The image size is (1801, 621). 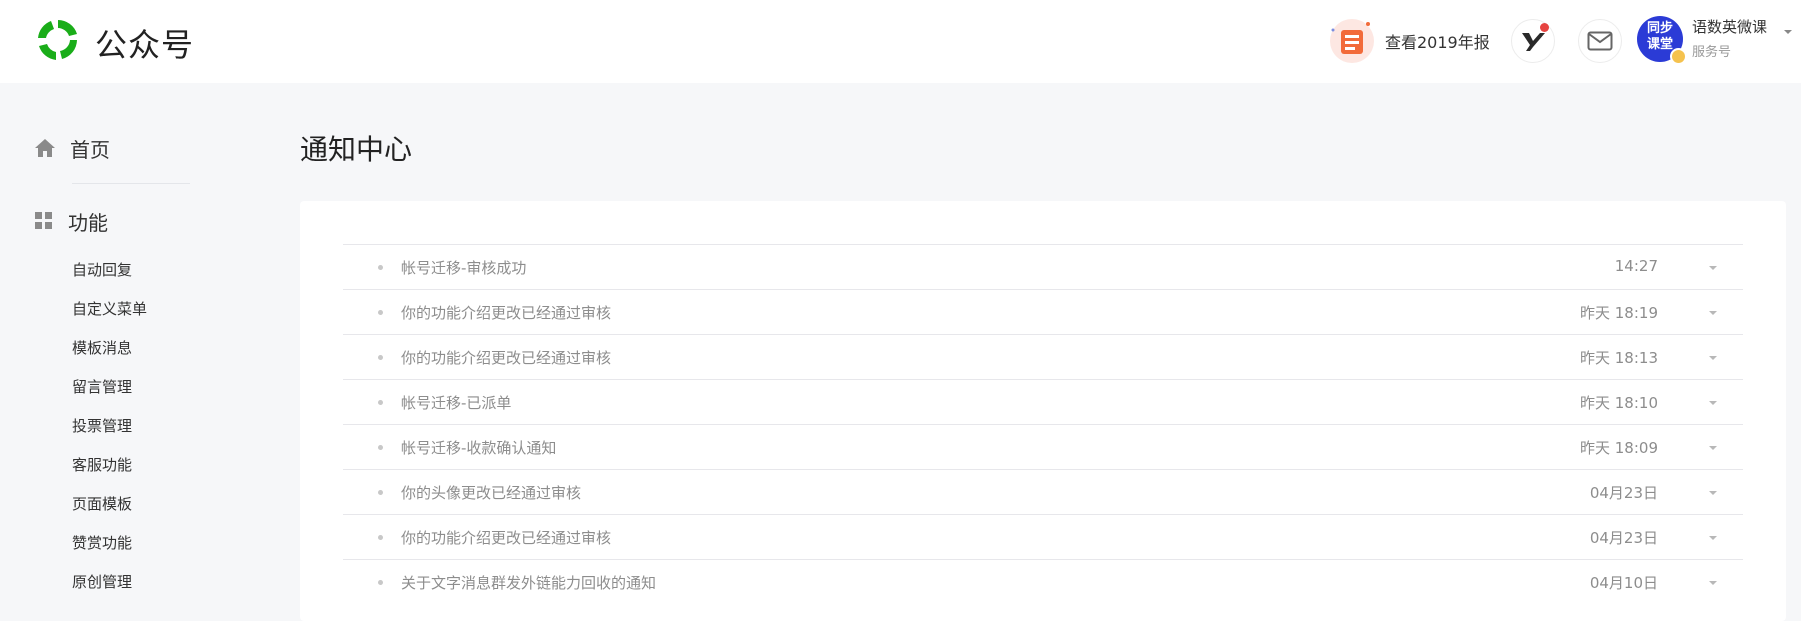 I want to click on notification-text: 你的头像更改已经通过审核, so click(x=491, y=493).